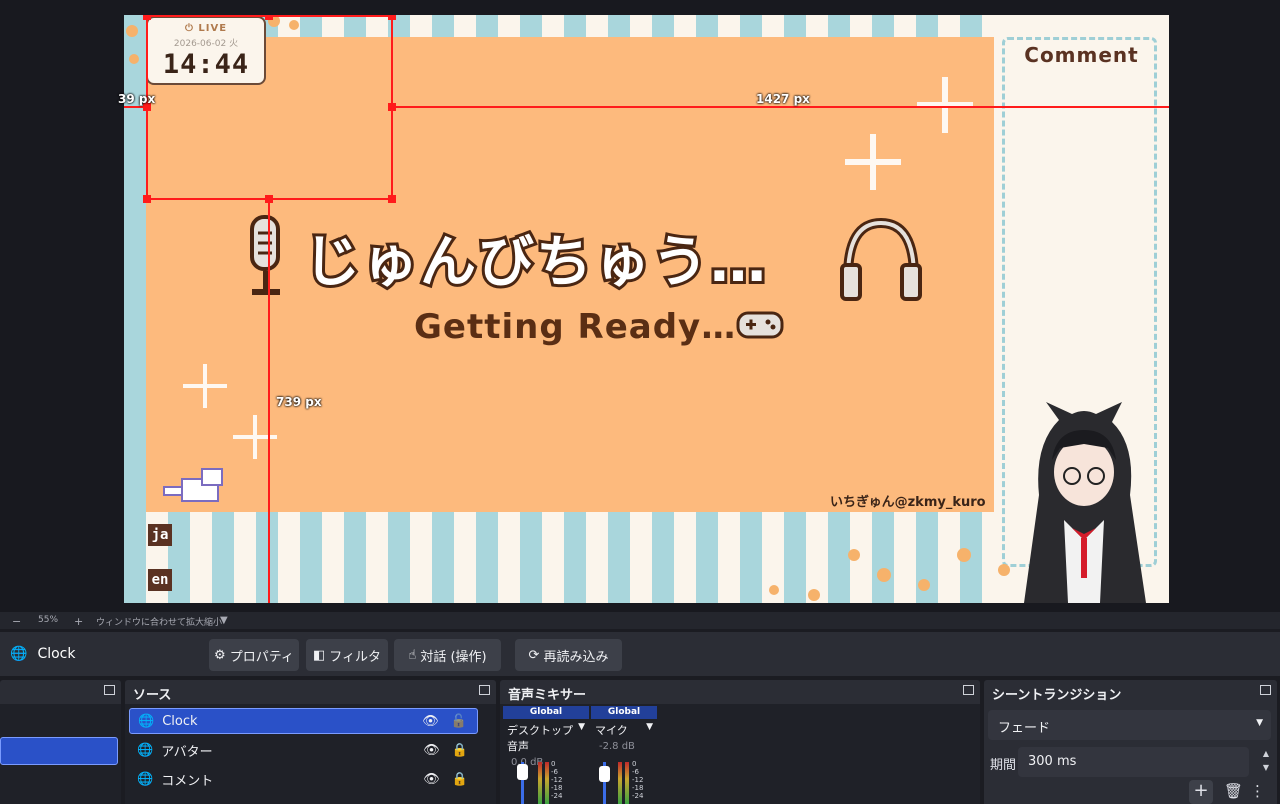  I want to click on scene-transitions-dock: シーントランジション フェード ▼ 期間 300 ms ▲ ▼ + 🗑 ⋮, so click(1130, 742).